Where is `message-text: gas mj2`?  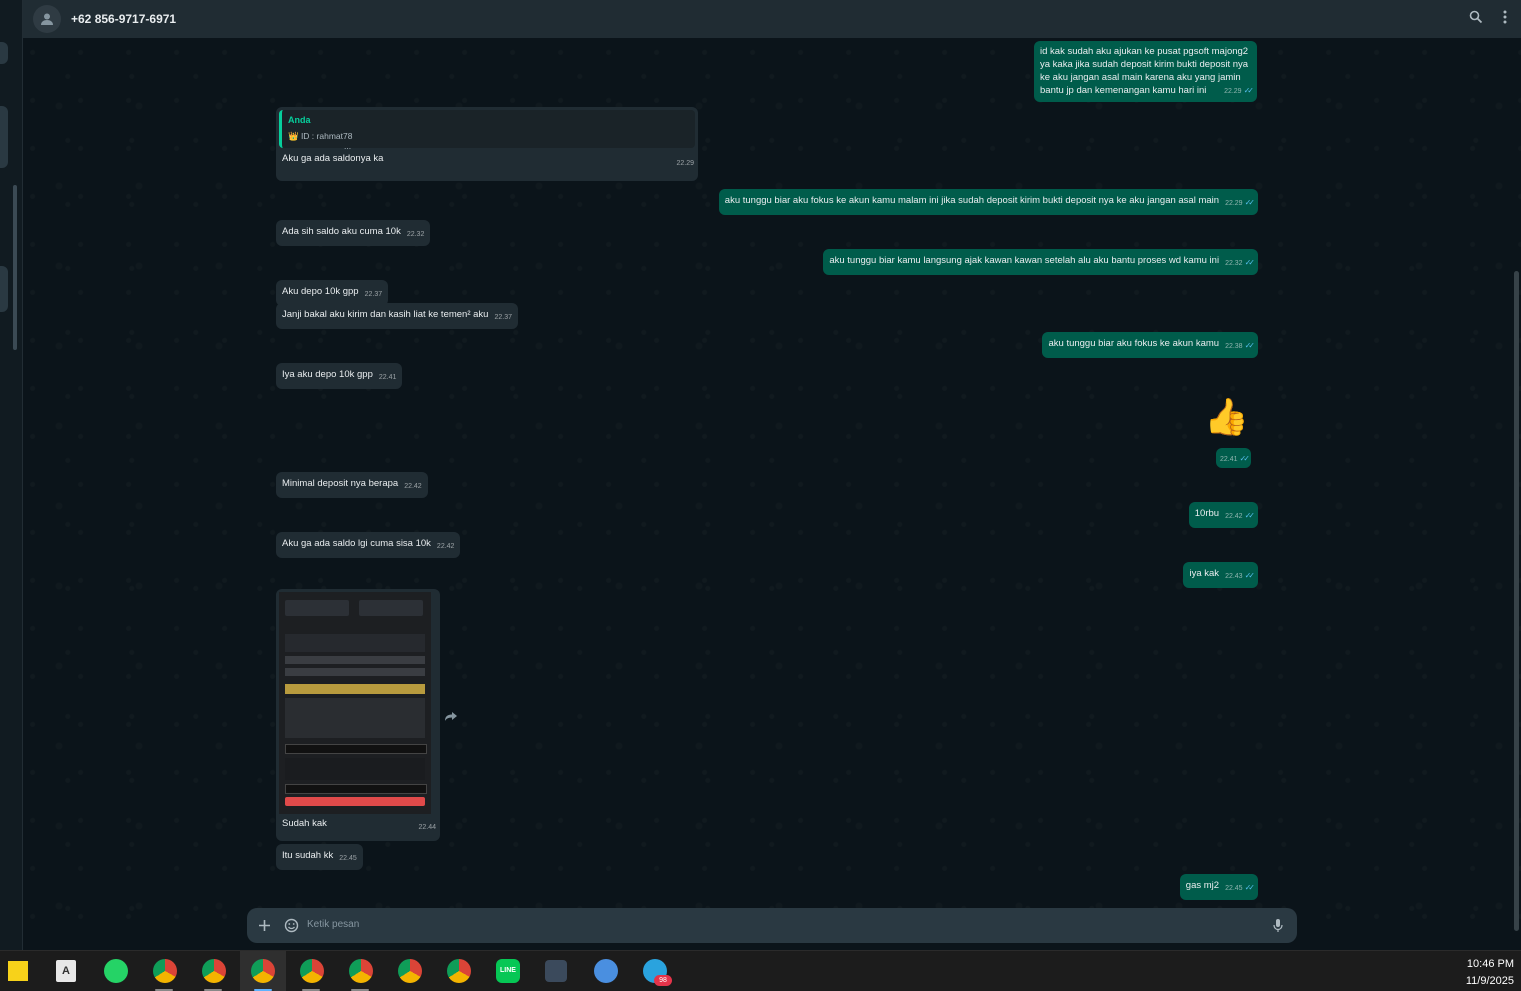 message-text: gas mj2 is located at coordinates (1202, 885).